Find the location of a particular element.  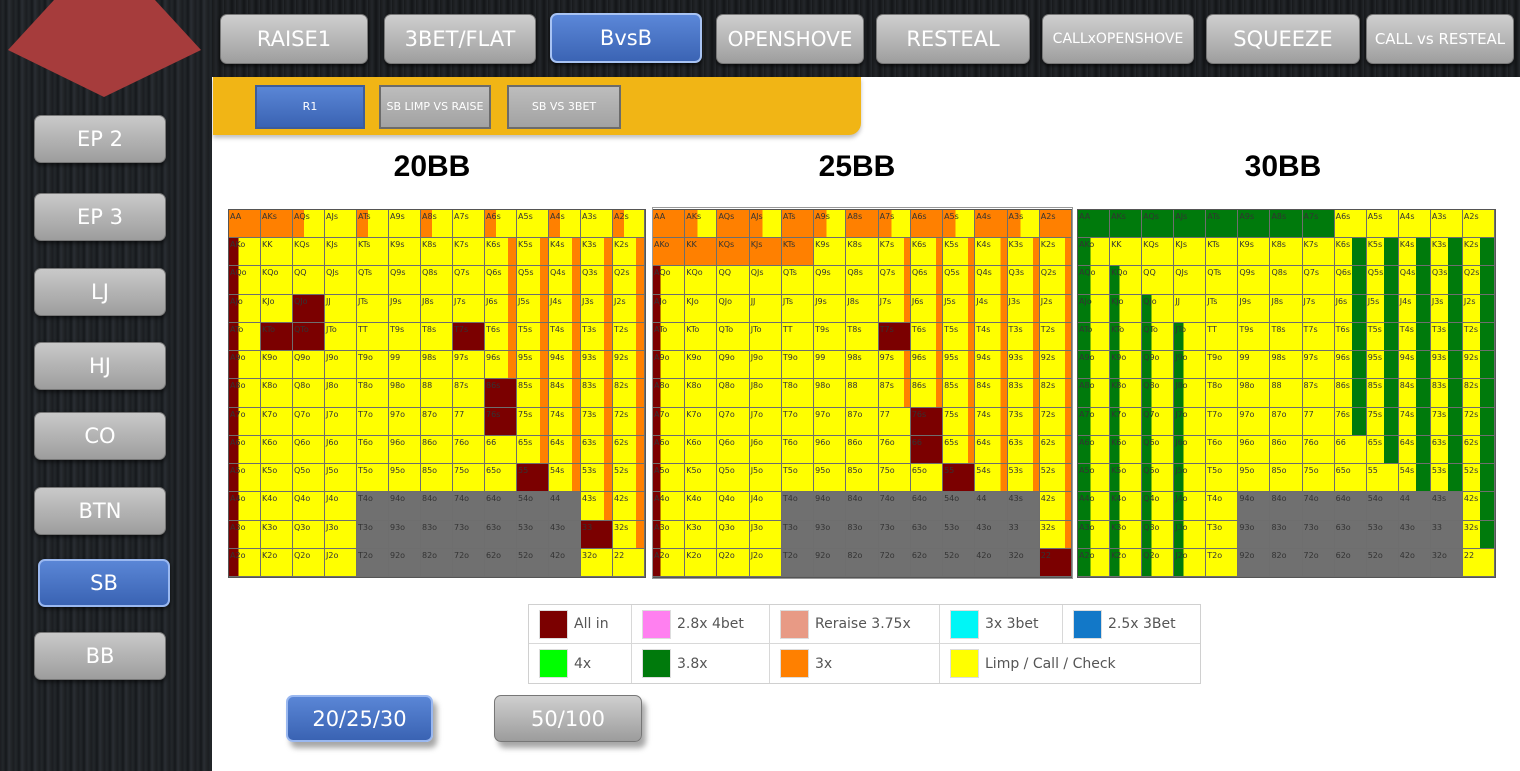

hand-cell: 87o is located at coordinates (437, 421).